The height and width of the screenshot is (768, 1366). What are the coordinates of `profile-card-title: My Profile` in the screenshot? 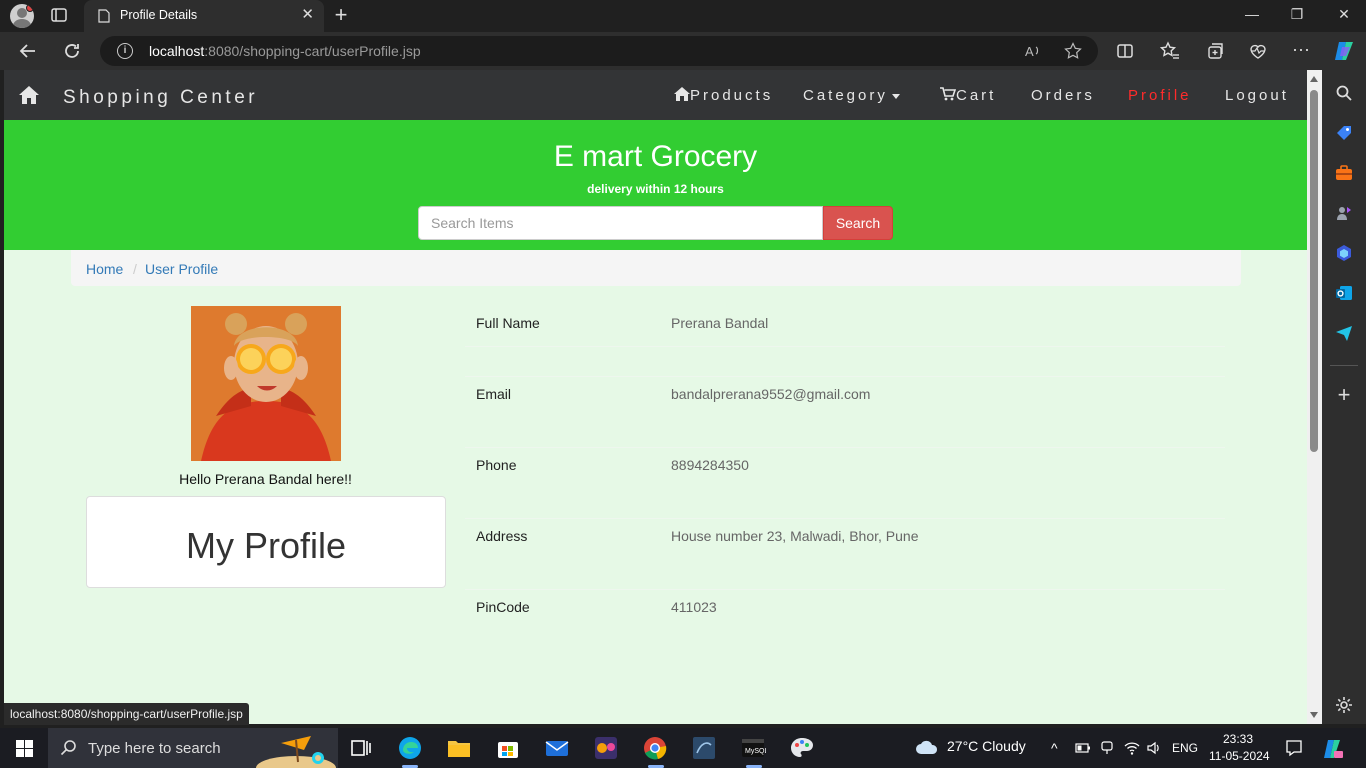 It's located at (266, 545).